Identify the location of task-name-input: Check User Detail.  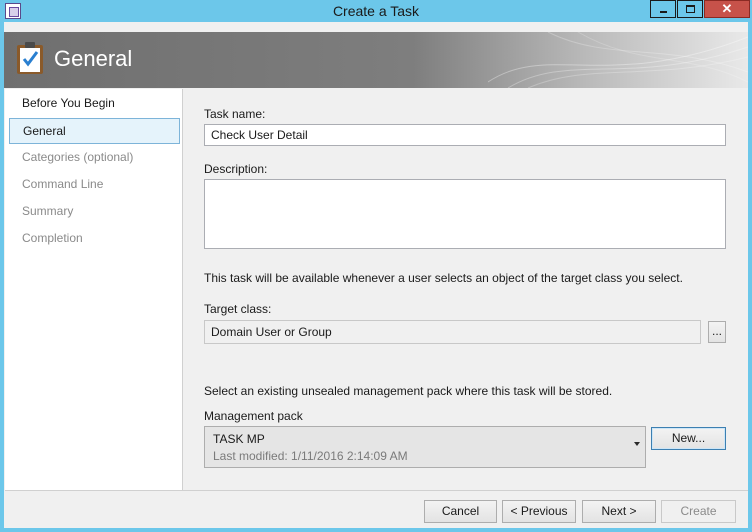
(465, 135).